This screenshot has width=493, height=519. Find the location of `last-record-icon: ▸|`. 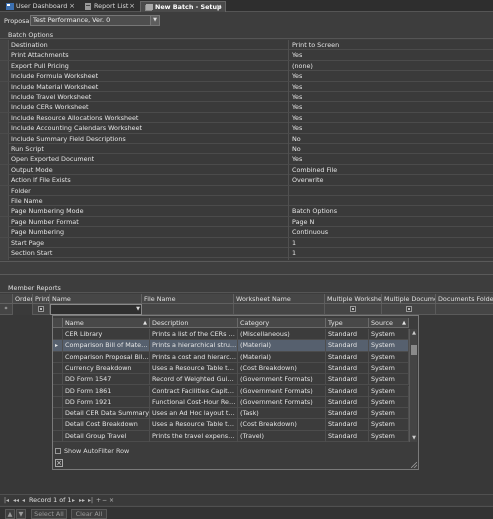

last-record-icon: ▸| is located at coordinates (90, 501).